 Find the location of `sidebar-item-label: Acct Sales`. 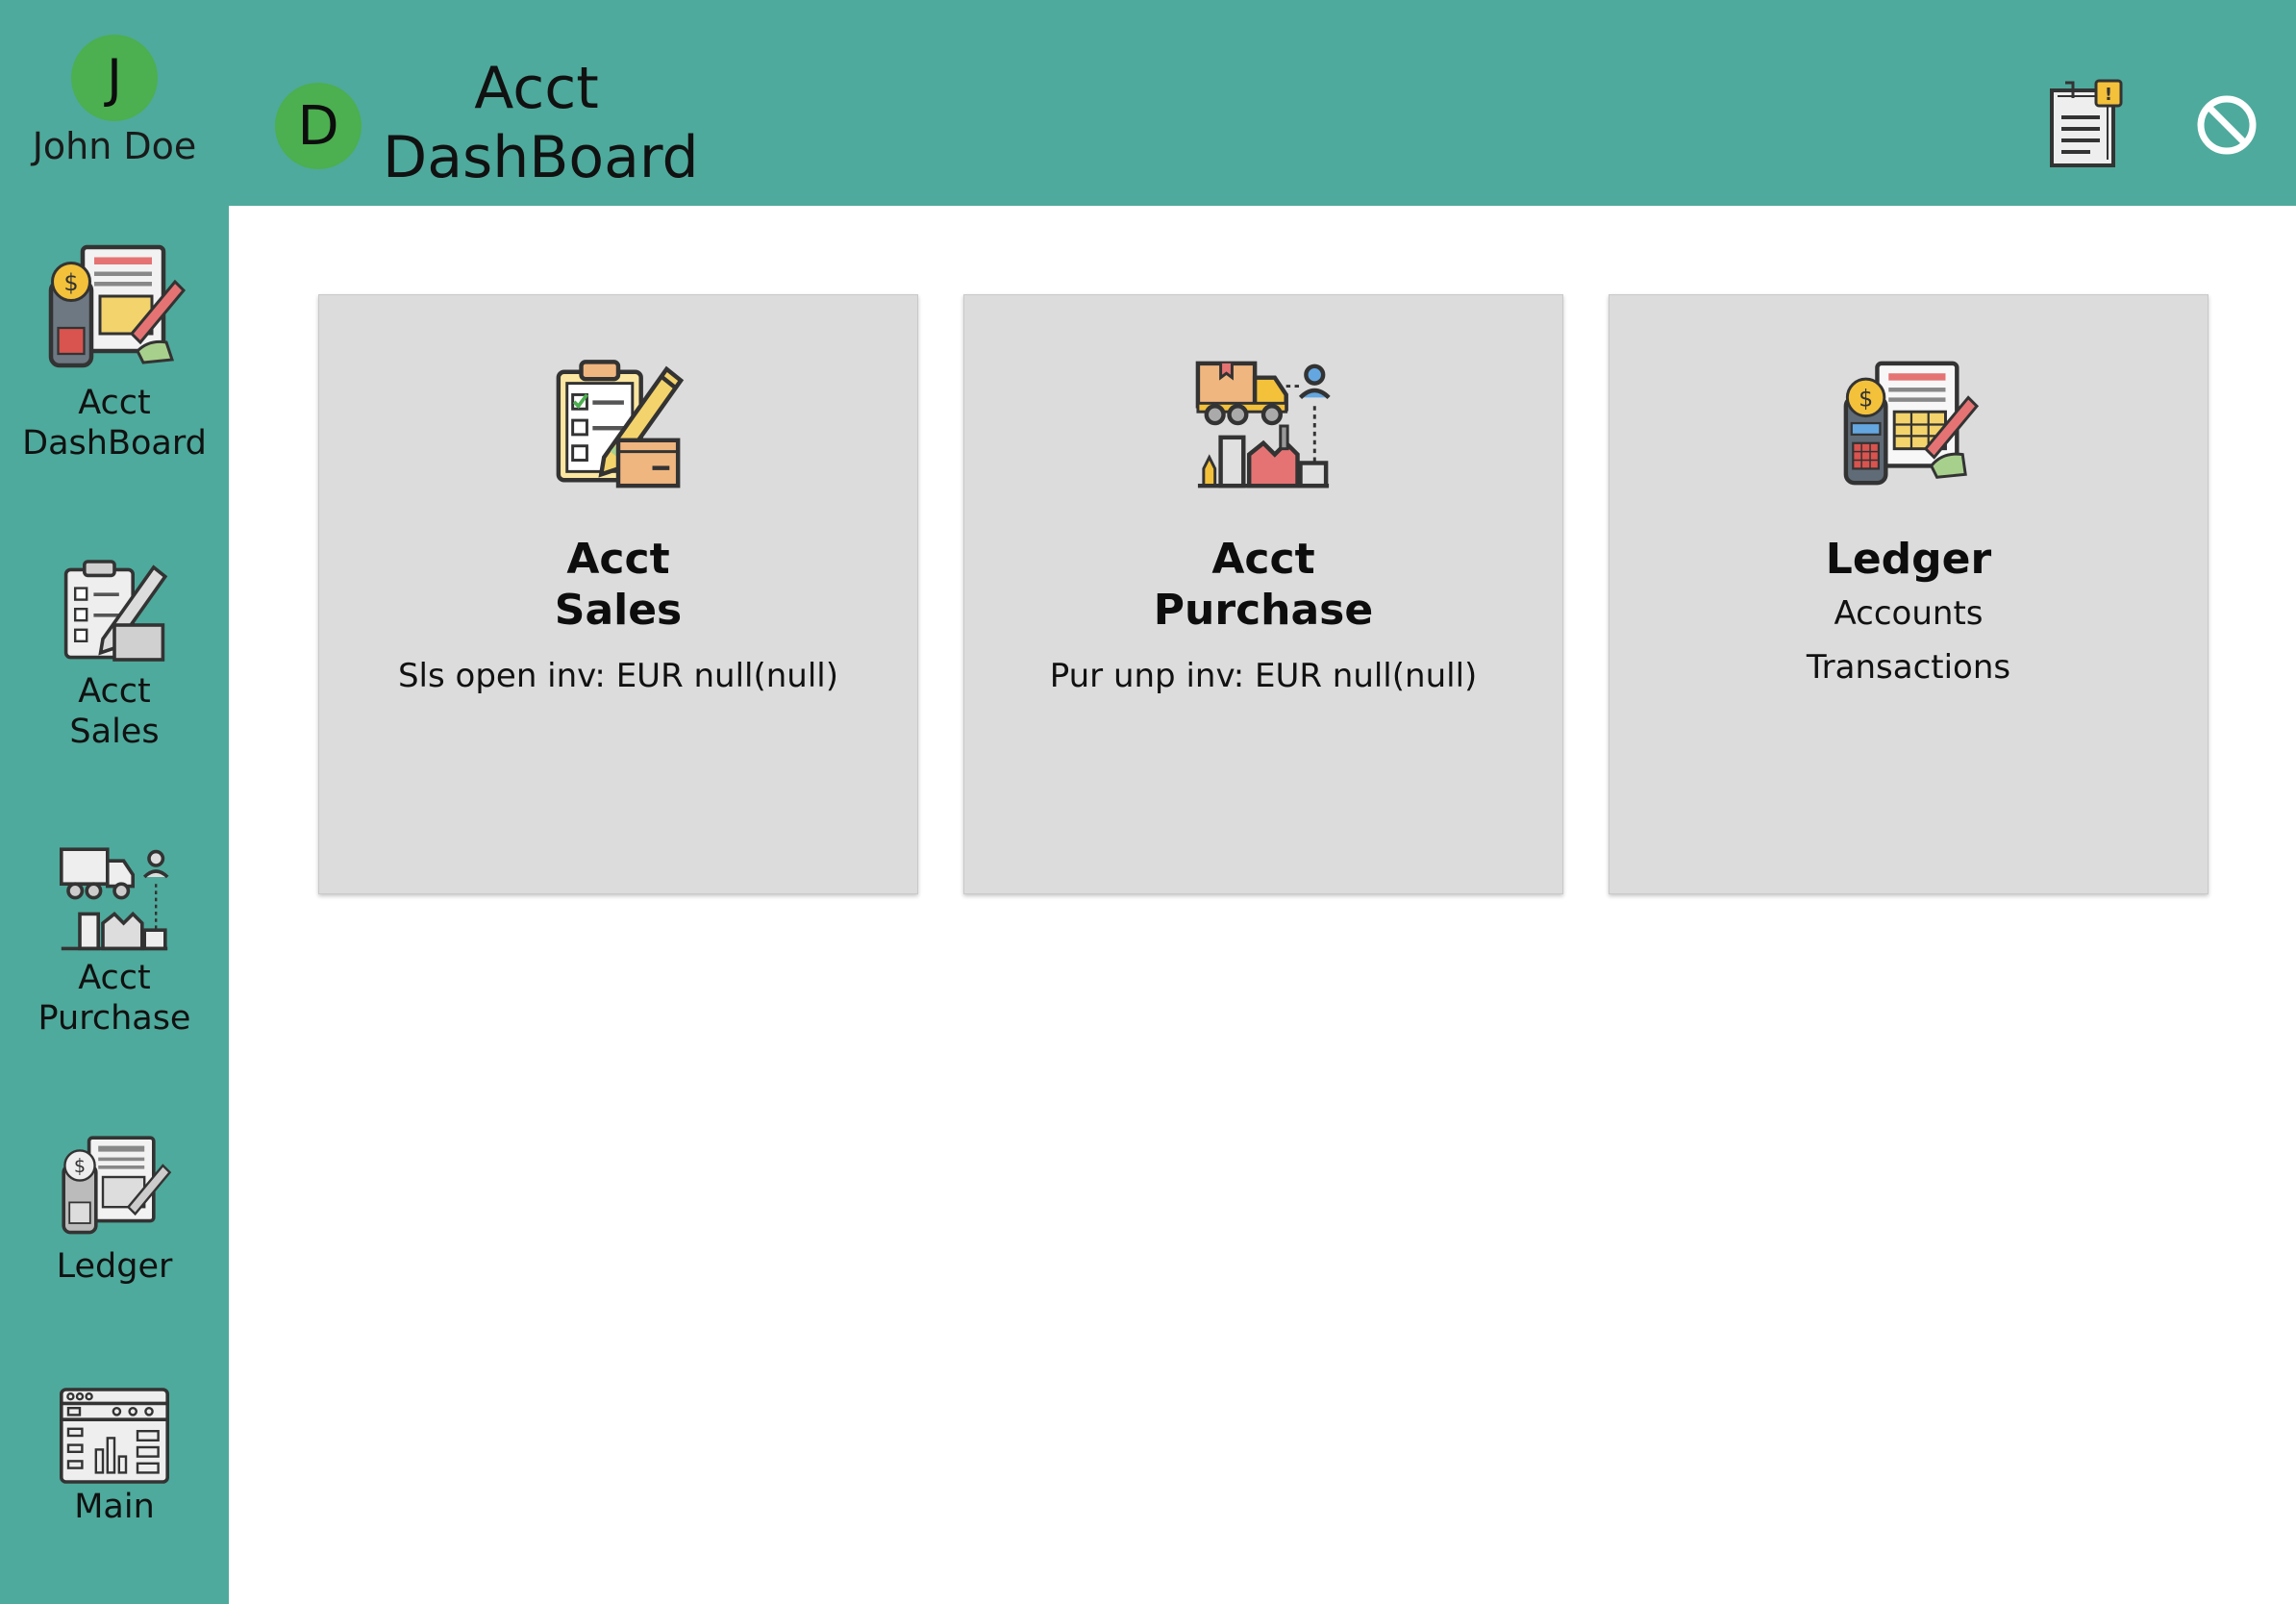

sidebar-item-label: Acct Sales is located at coordinates (114, 711).